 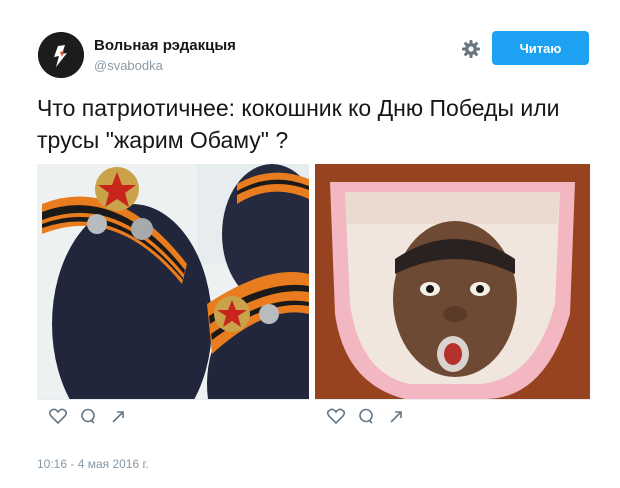 I want to click on author-handle: @svabodka, so click(x=128, y=65).